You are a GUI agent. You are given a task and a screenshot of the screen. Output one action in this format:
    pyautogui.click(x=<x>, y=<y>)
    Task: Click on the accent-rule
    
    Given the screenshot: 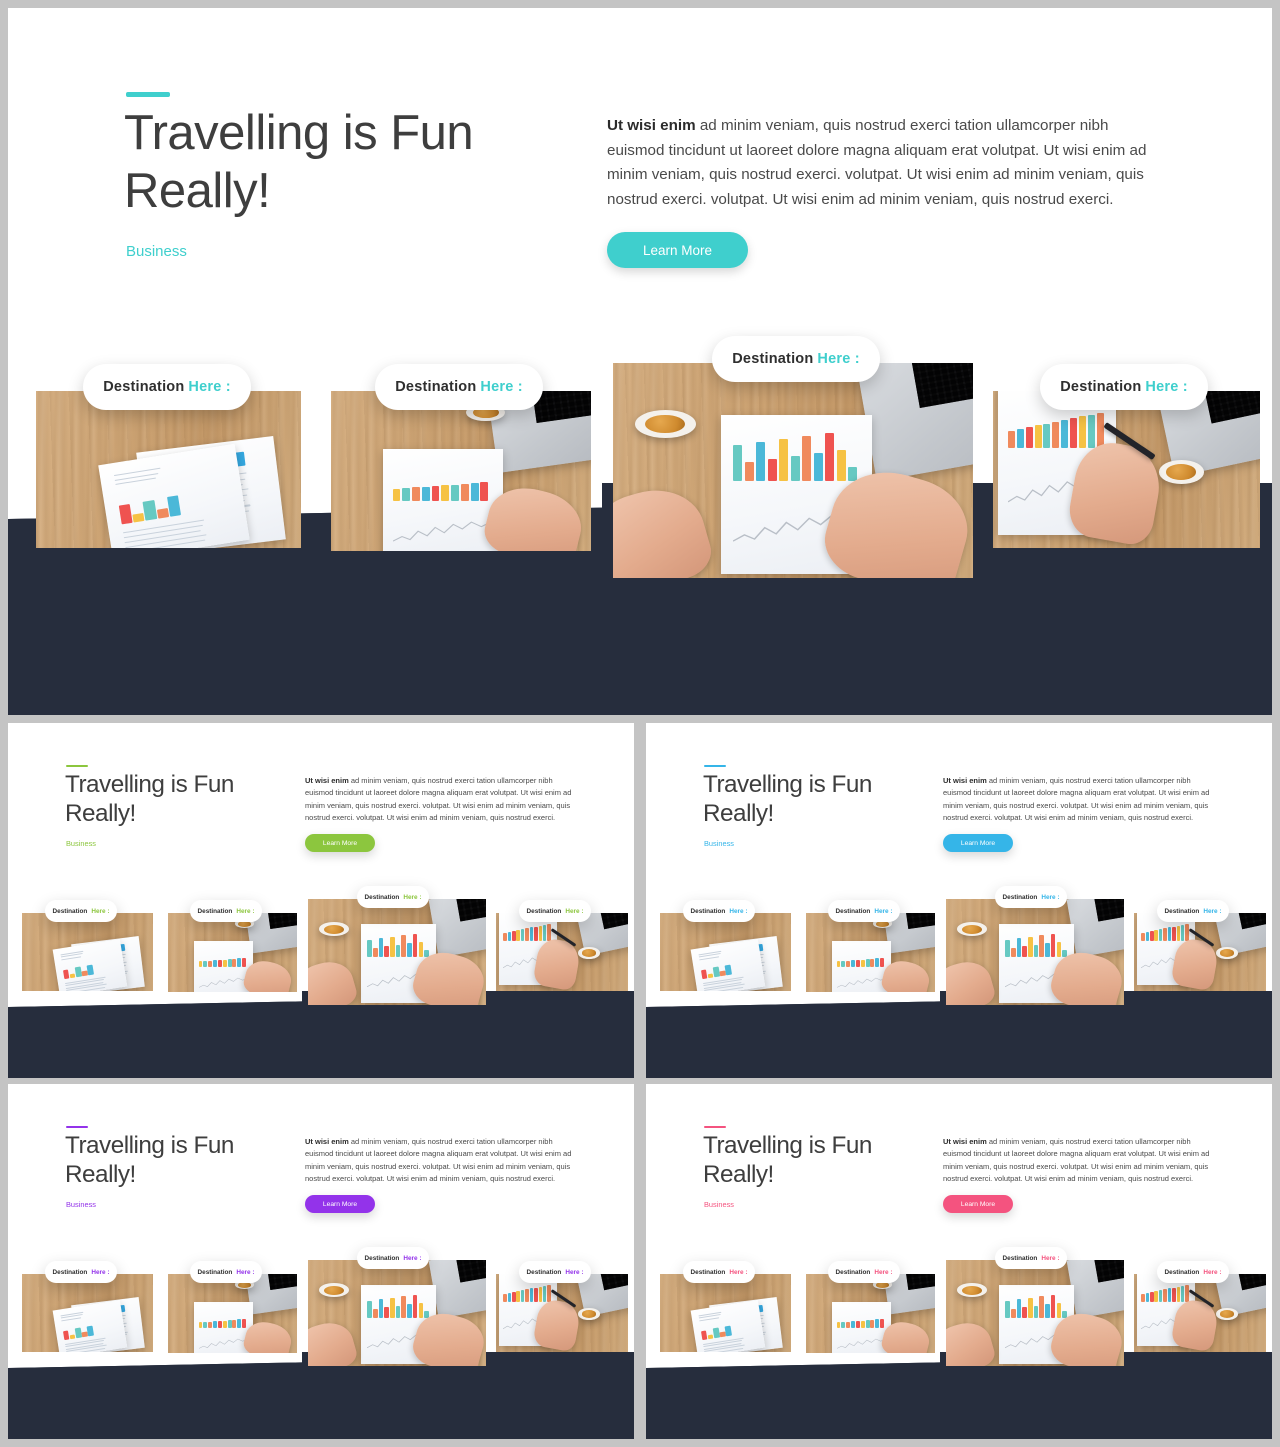 What is the action you would take?
    pyautogui.click(x=77, y=766)
    